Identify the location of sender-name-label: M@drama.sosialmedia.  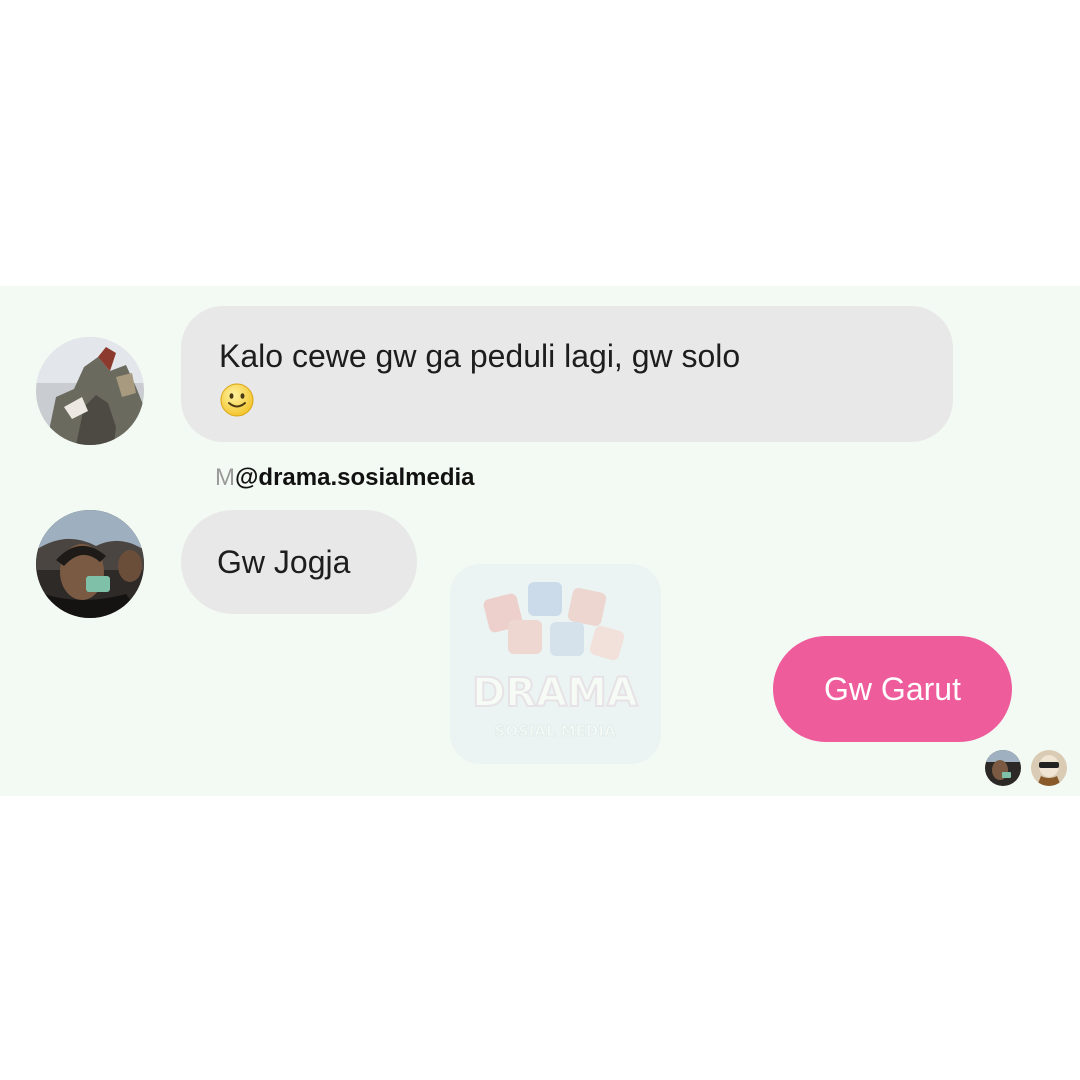
(345, 478).